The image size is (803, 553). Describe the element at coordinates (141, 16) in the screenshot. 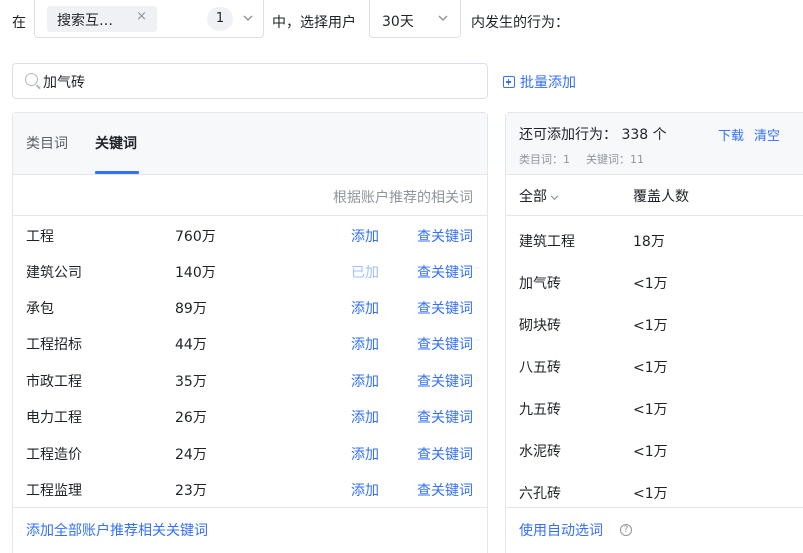

I see `close-icon: ×` at that location.